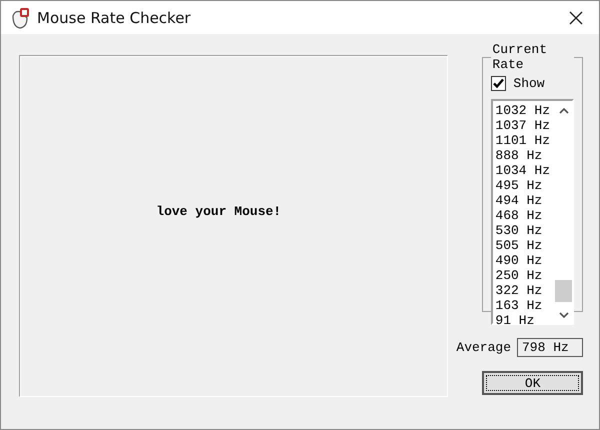 The height and width of the screenshot is (430, 600). Describe the element at coordinates (525, 260) in the screenshot. I see `rate-list-item: 490 Hz` at that location.